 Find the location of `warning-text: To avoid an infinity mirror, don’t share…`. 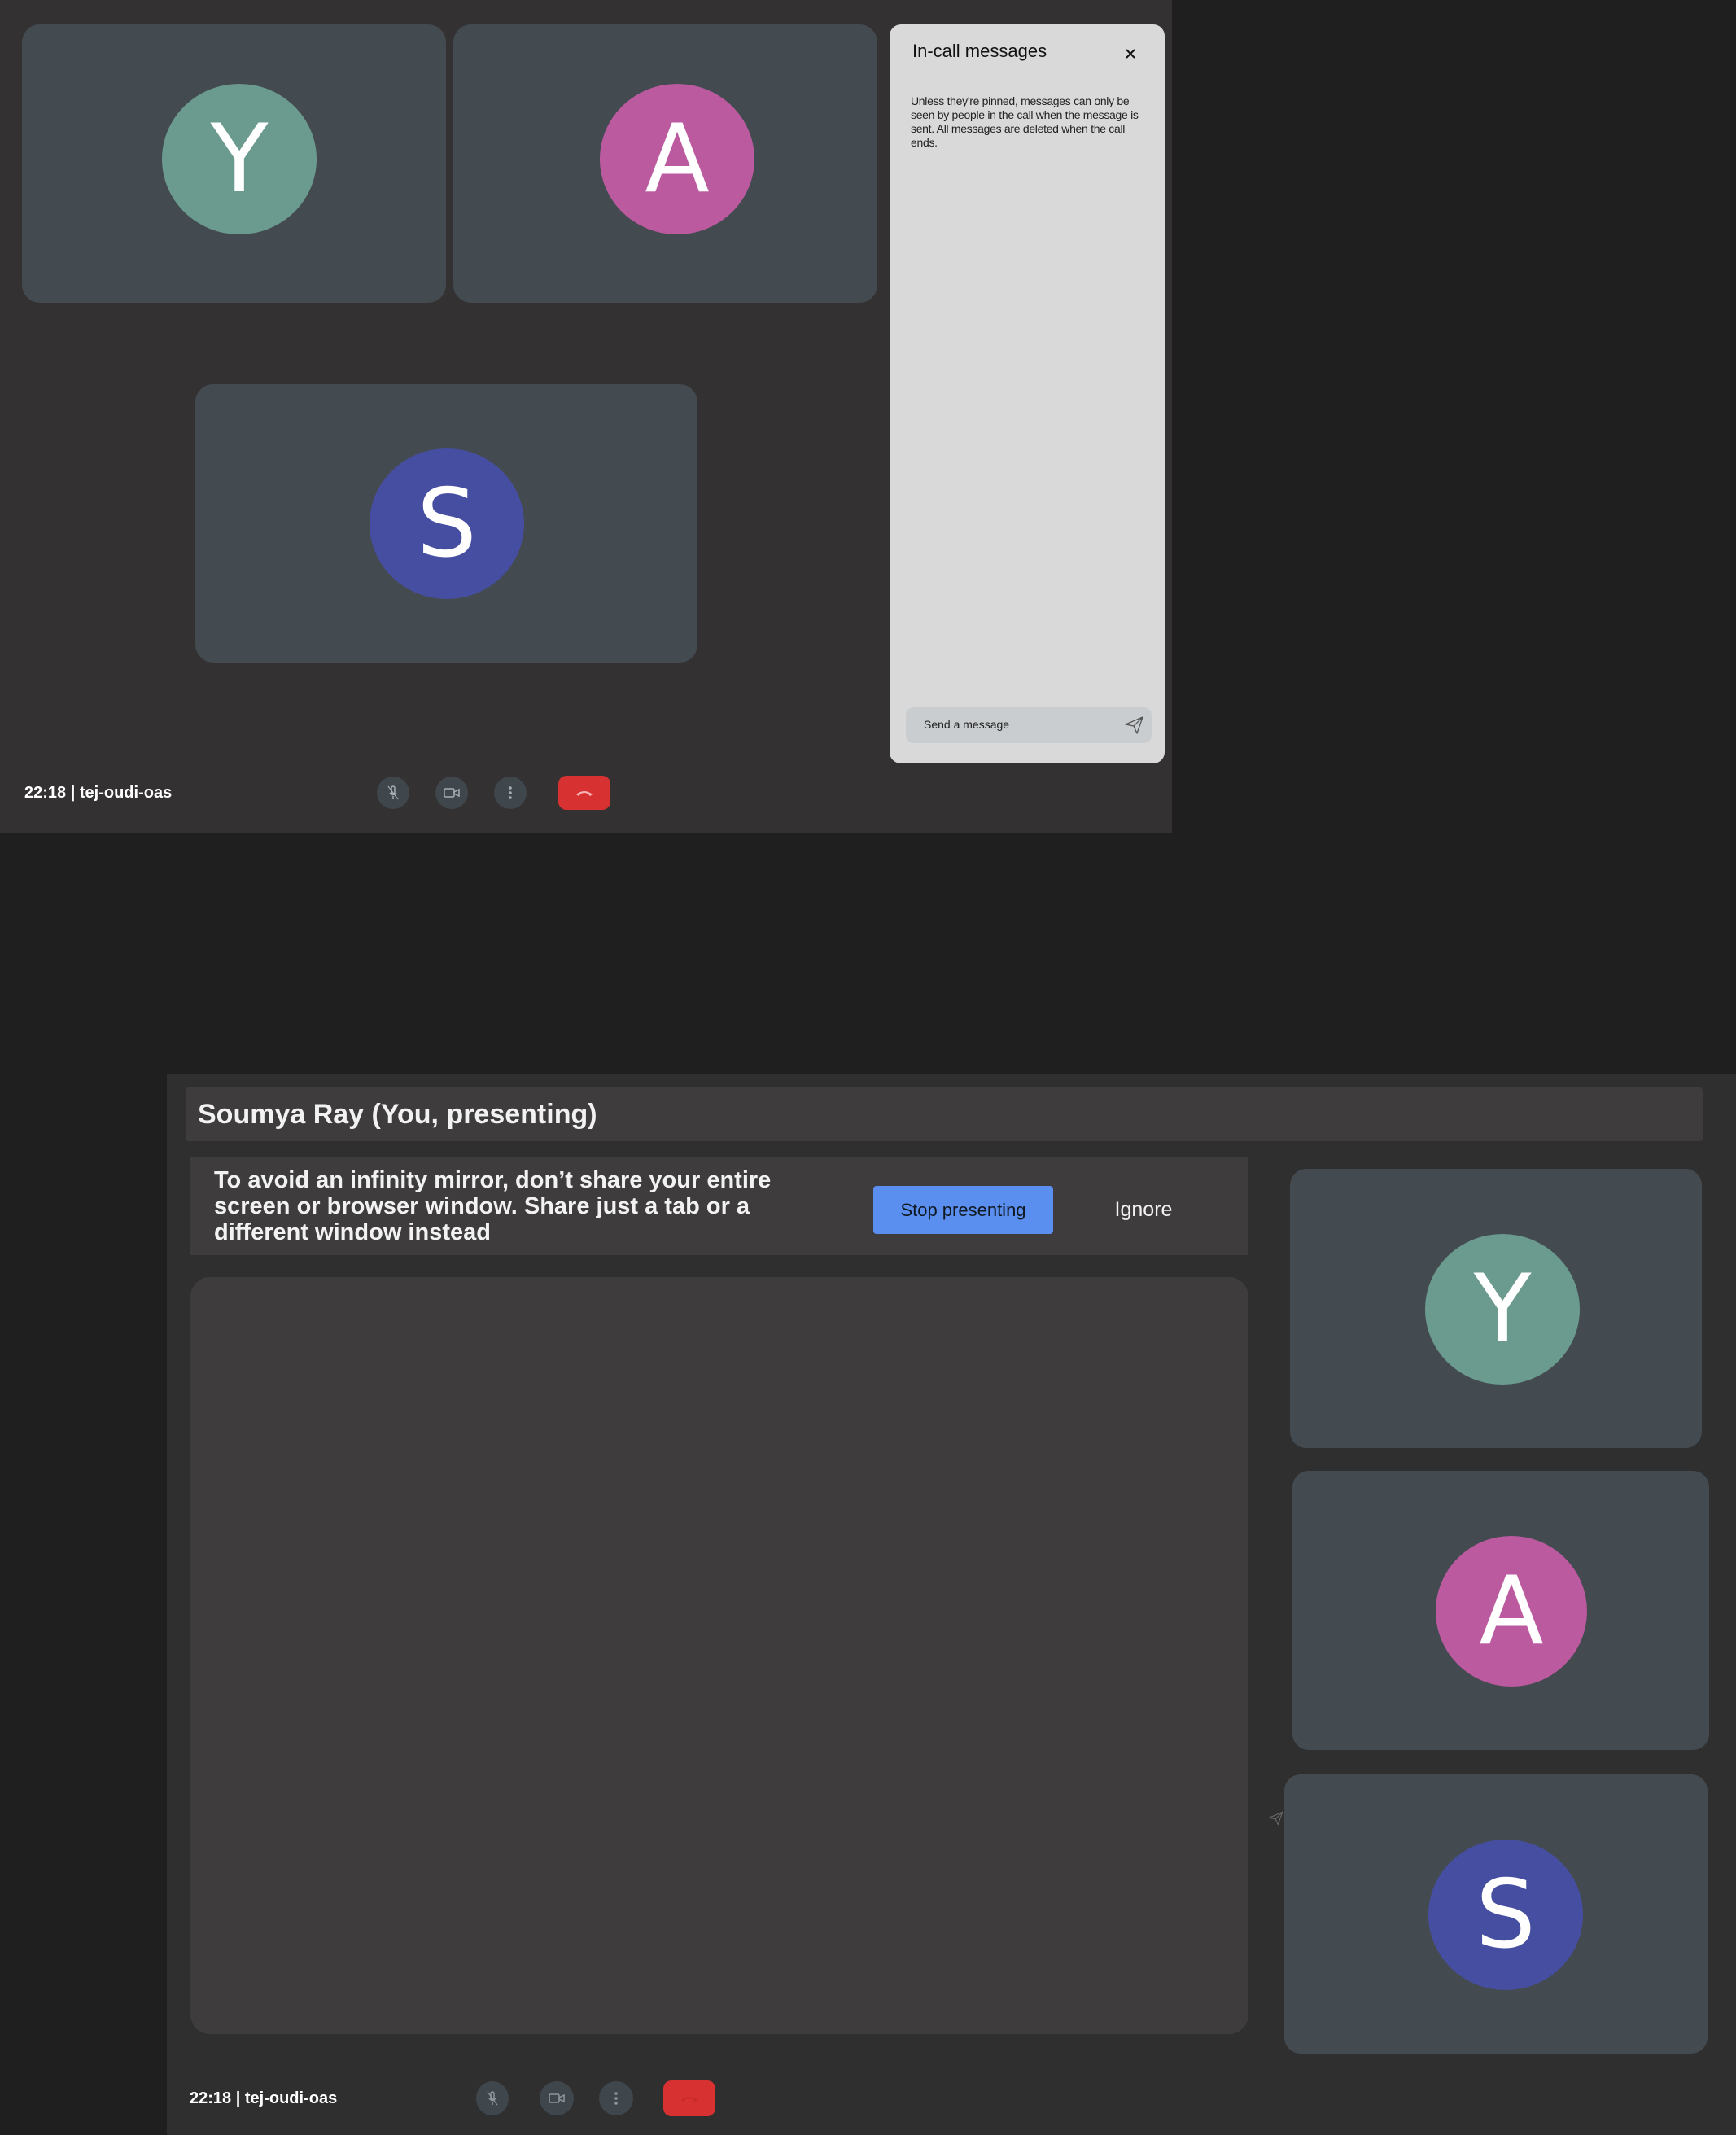

warning-text: To avoid an infinity mirror, don’t share… is located at coordinates (493, 1206).